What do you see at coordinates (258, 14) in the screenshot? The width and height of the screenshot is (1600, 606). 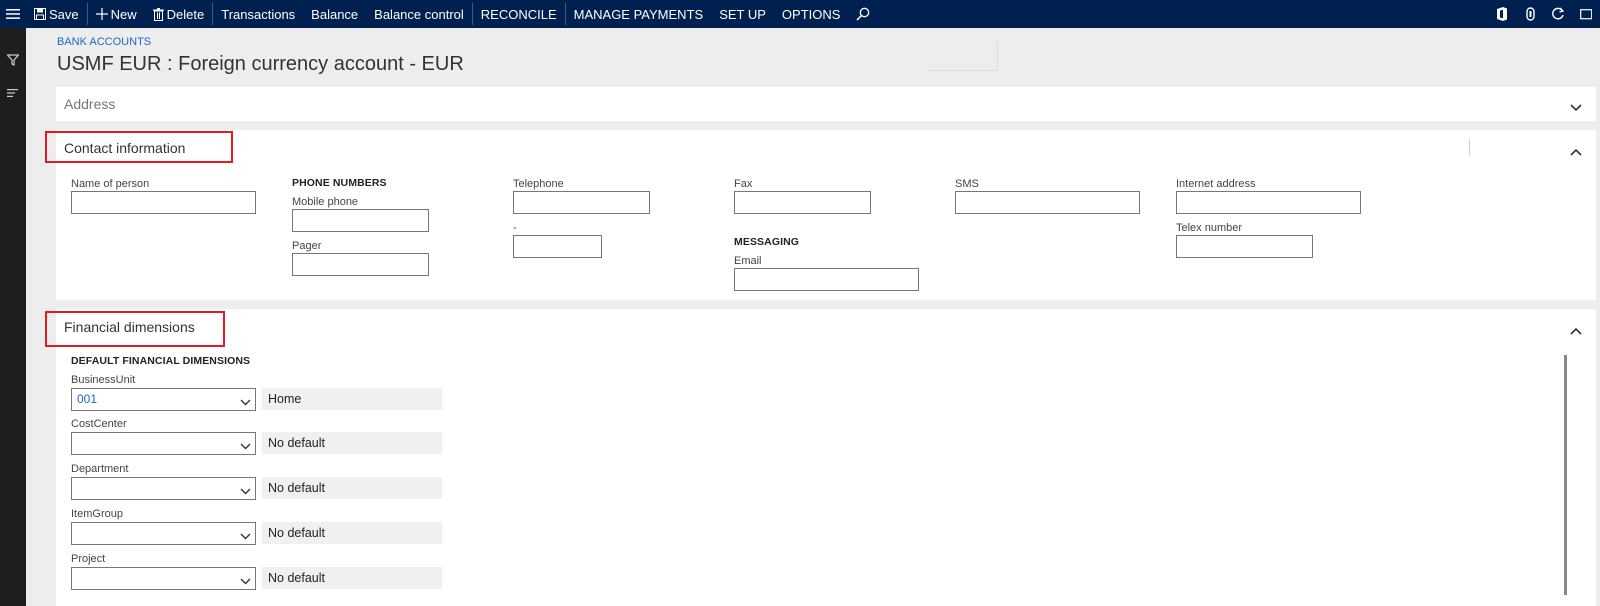 I see `transactions-button: Transactions` at bounding box center [258, 14].